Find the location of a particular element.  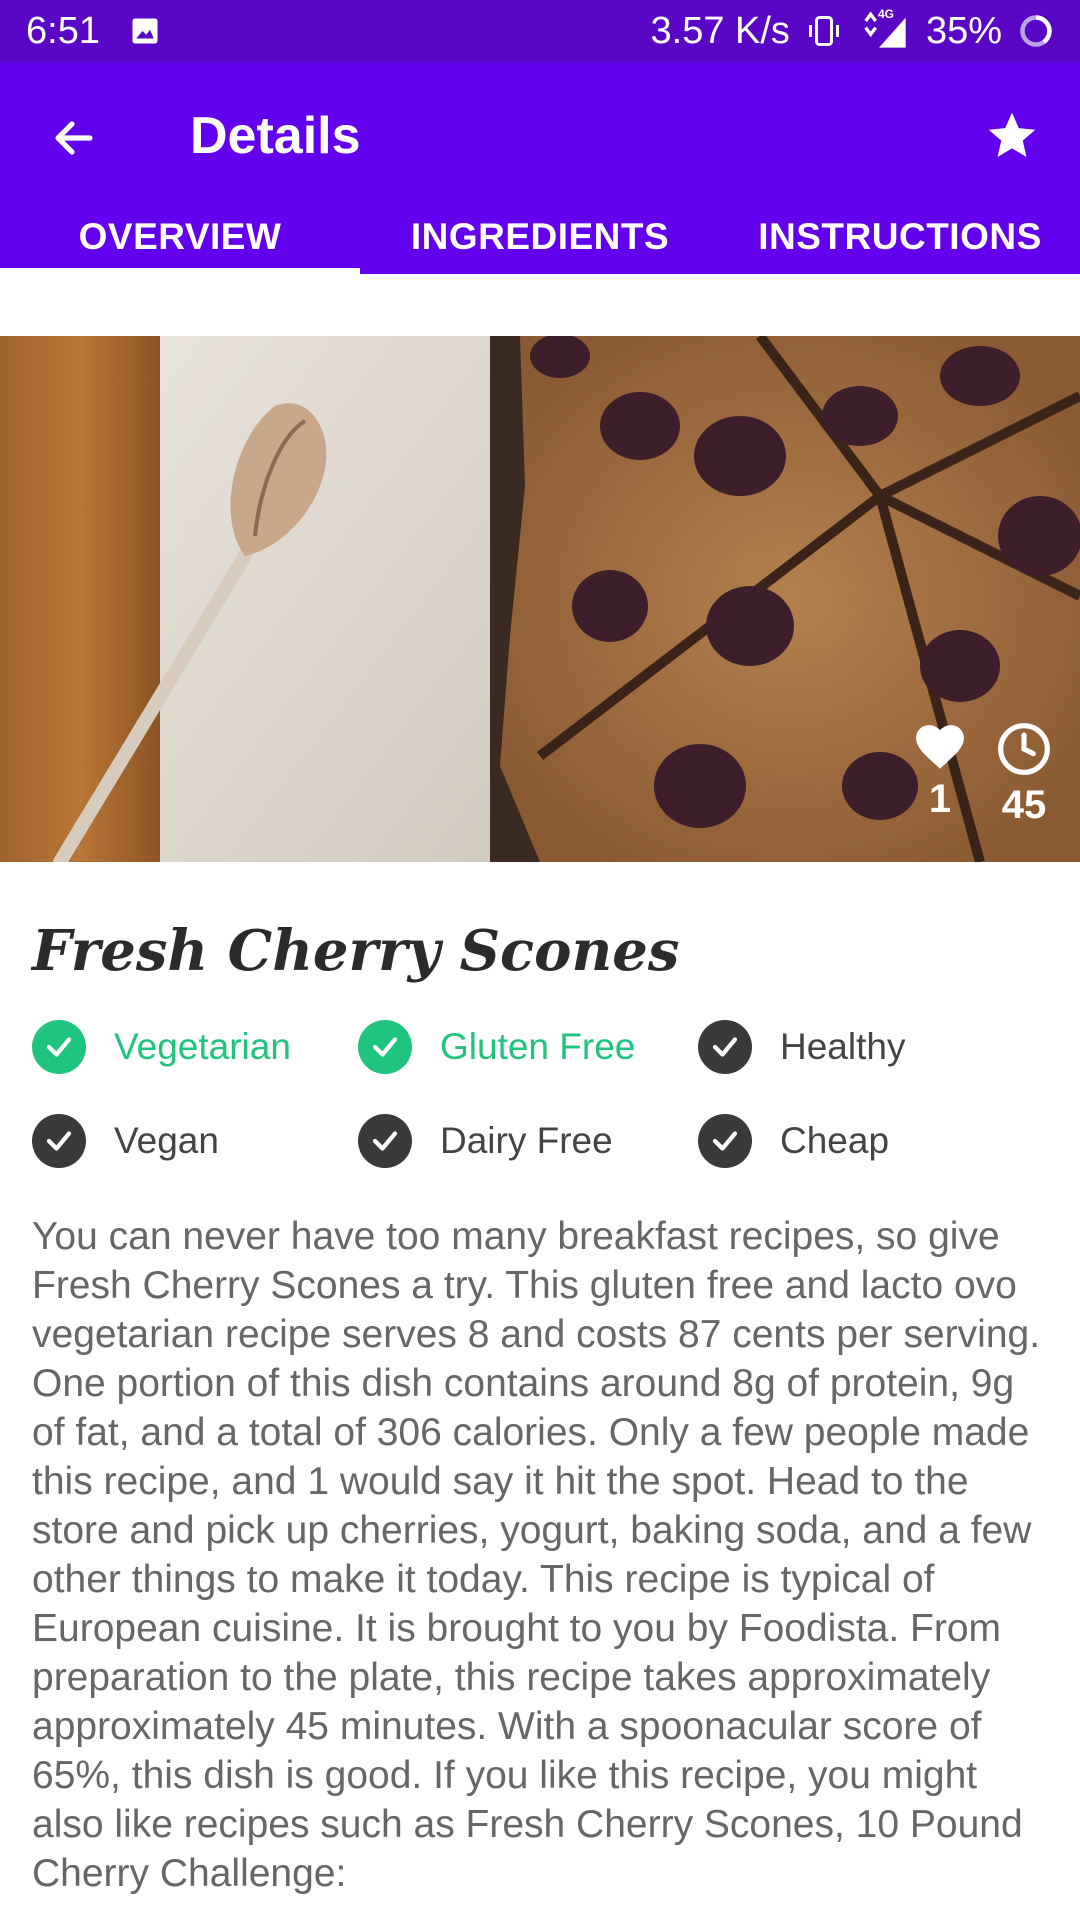

diet-healthy: Healthy is located at coordinates (801, 1047).